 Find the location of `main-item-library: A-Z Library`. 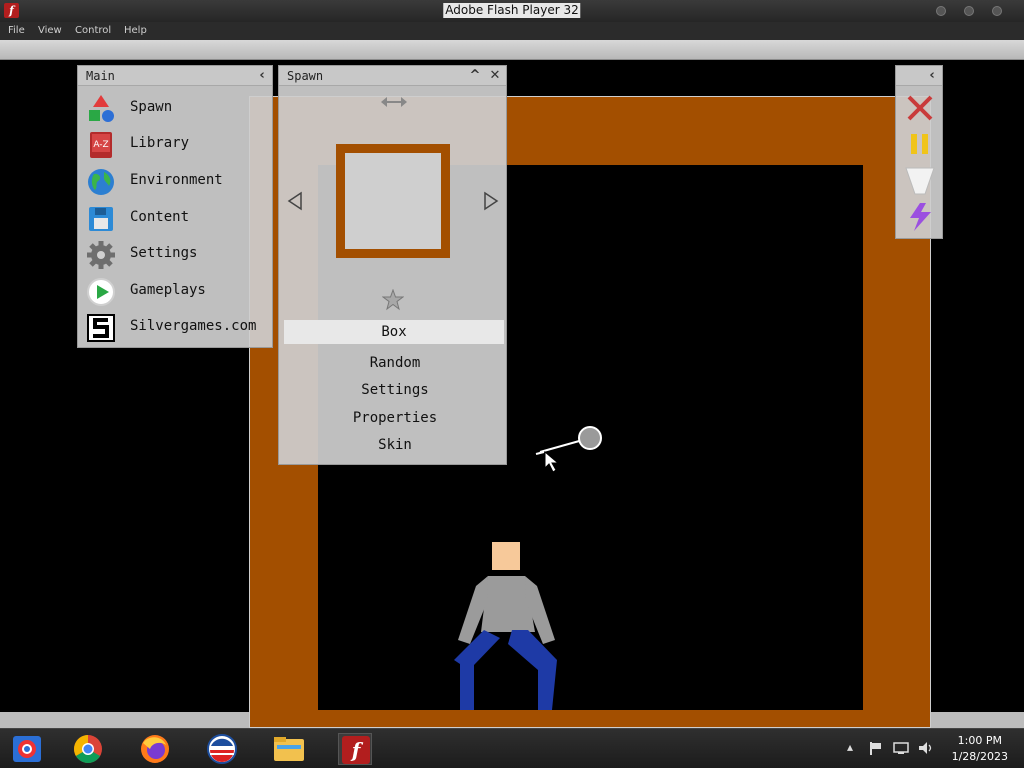

main-item-library: A-Z Library is located at coordinates (176, 145).